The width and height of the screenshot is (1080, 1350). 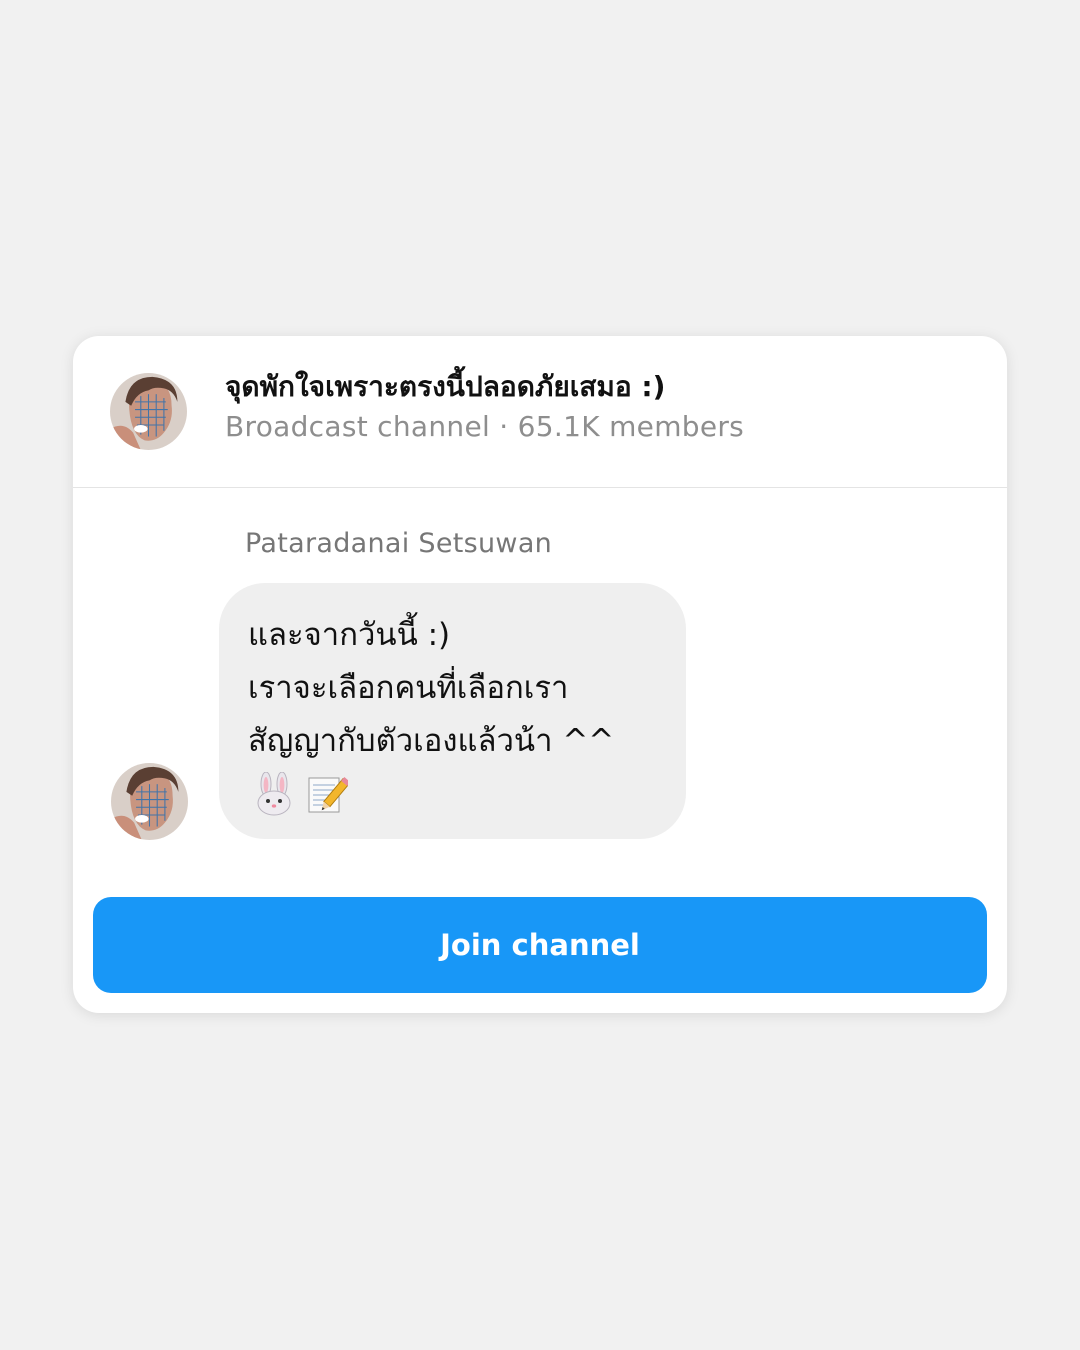 I want to click on rabbit-face-icon, so click(x=274, y=794).